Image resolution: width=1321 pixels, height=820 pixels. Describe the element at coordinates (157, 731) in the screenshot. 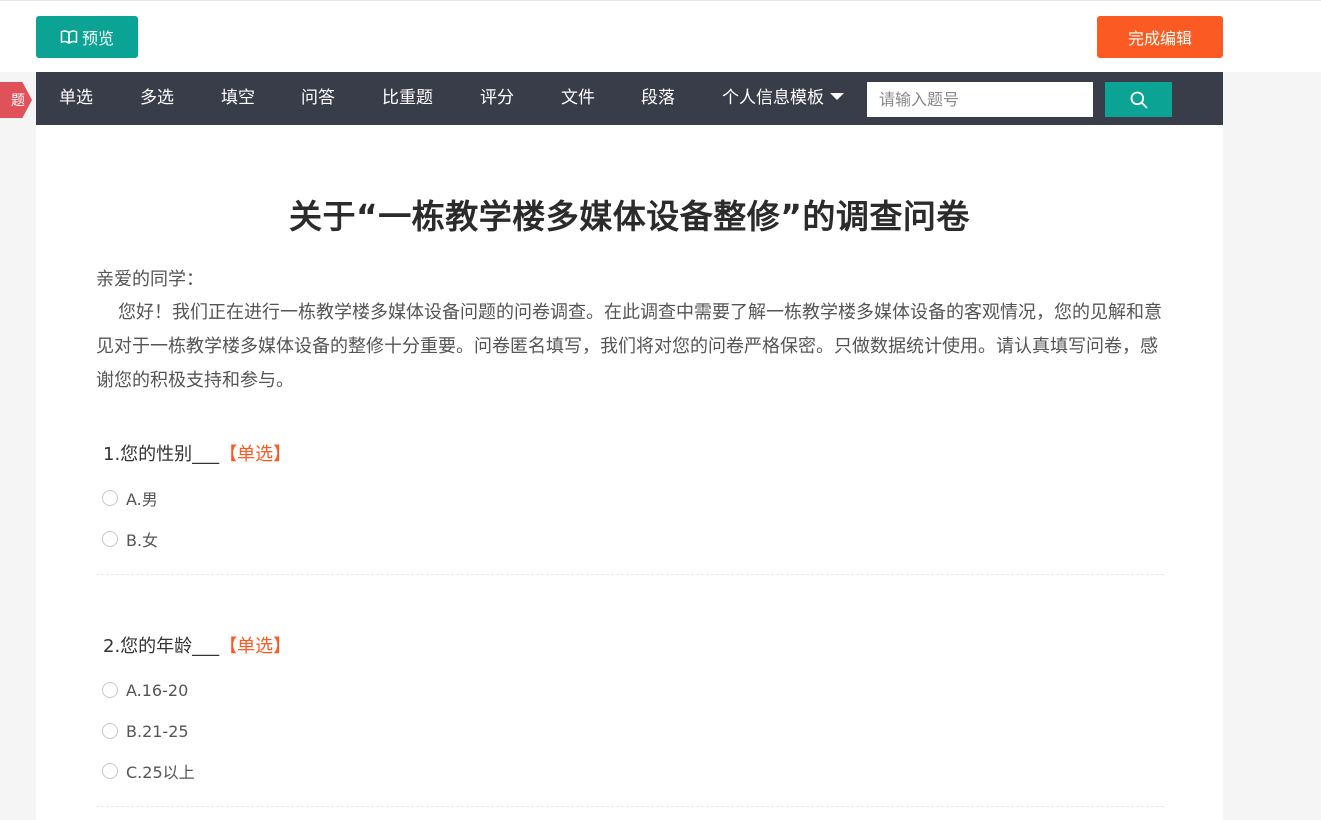

I see `option-label: B.21-25` at that location.